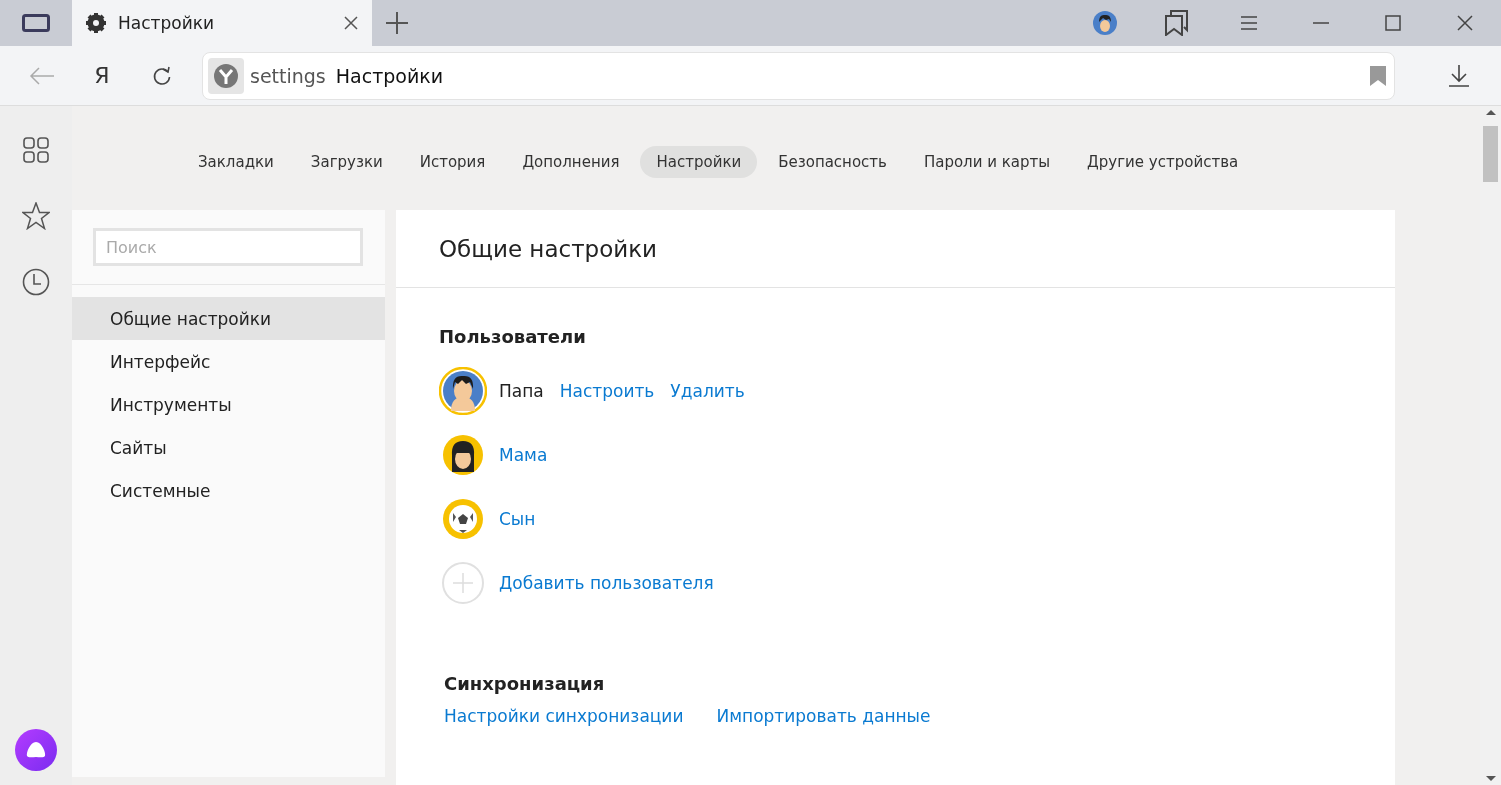 The image size is (1501, 785). What do you see at coordinates (699, 162) in the screenshot?
I see `nav-tab: Настройки` at bounding box center [699, 162].